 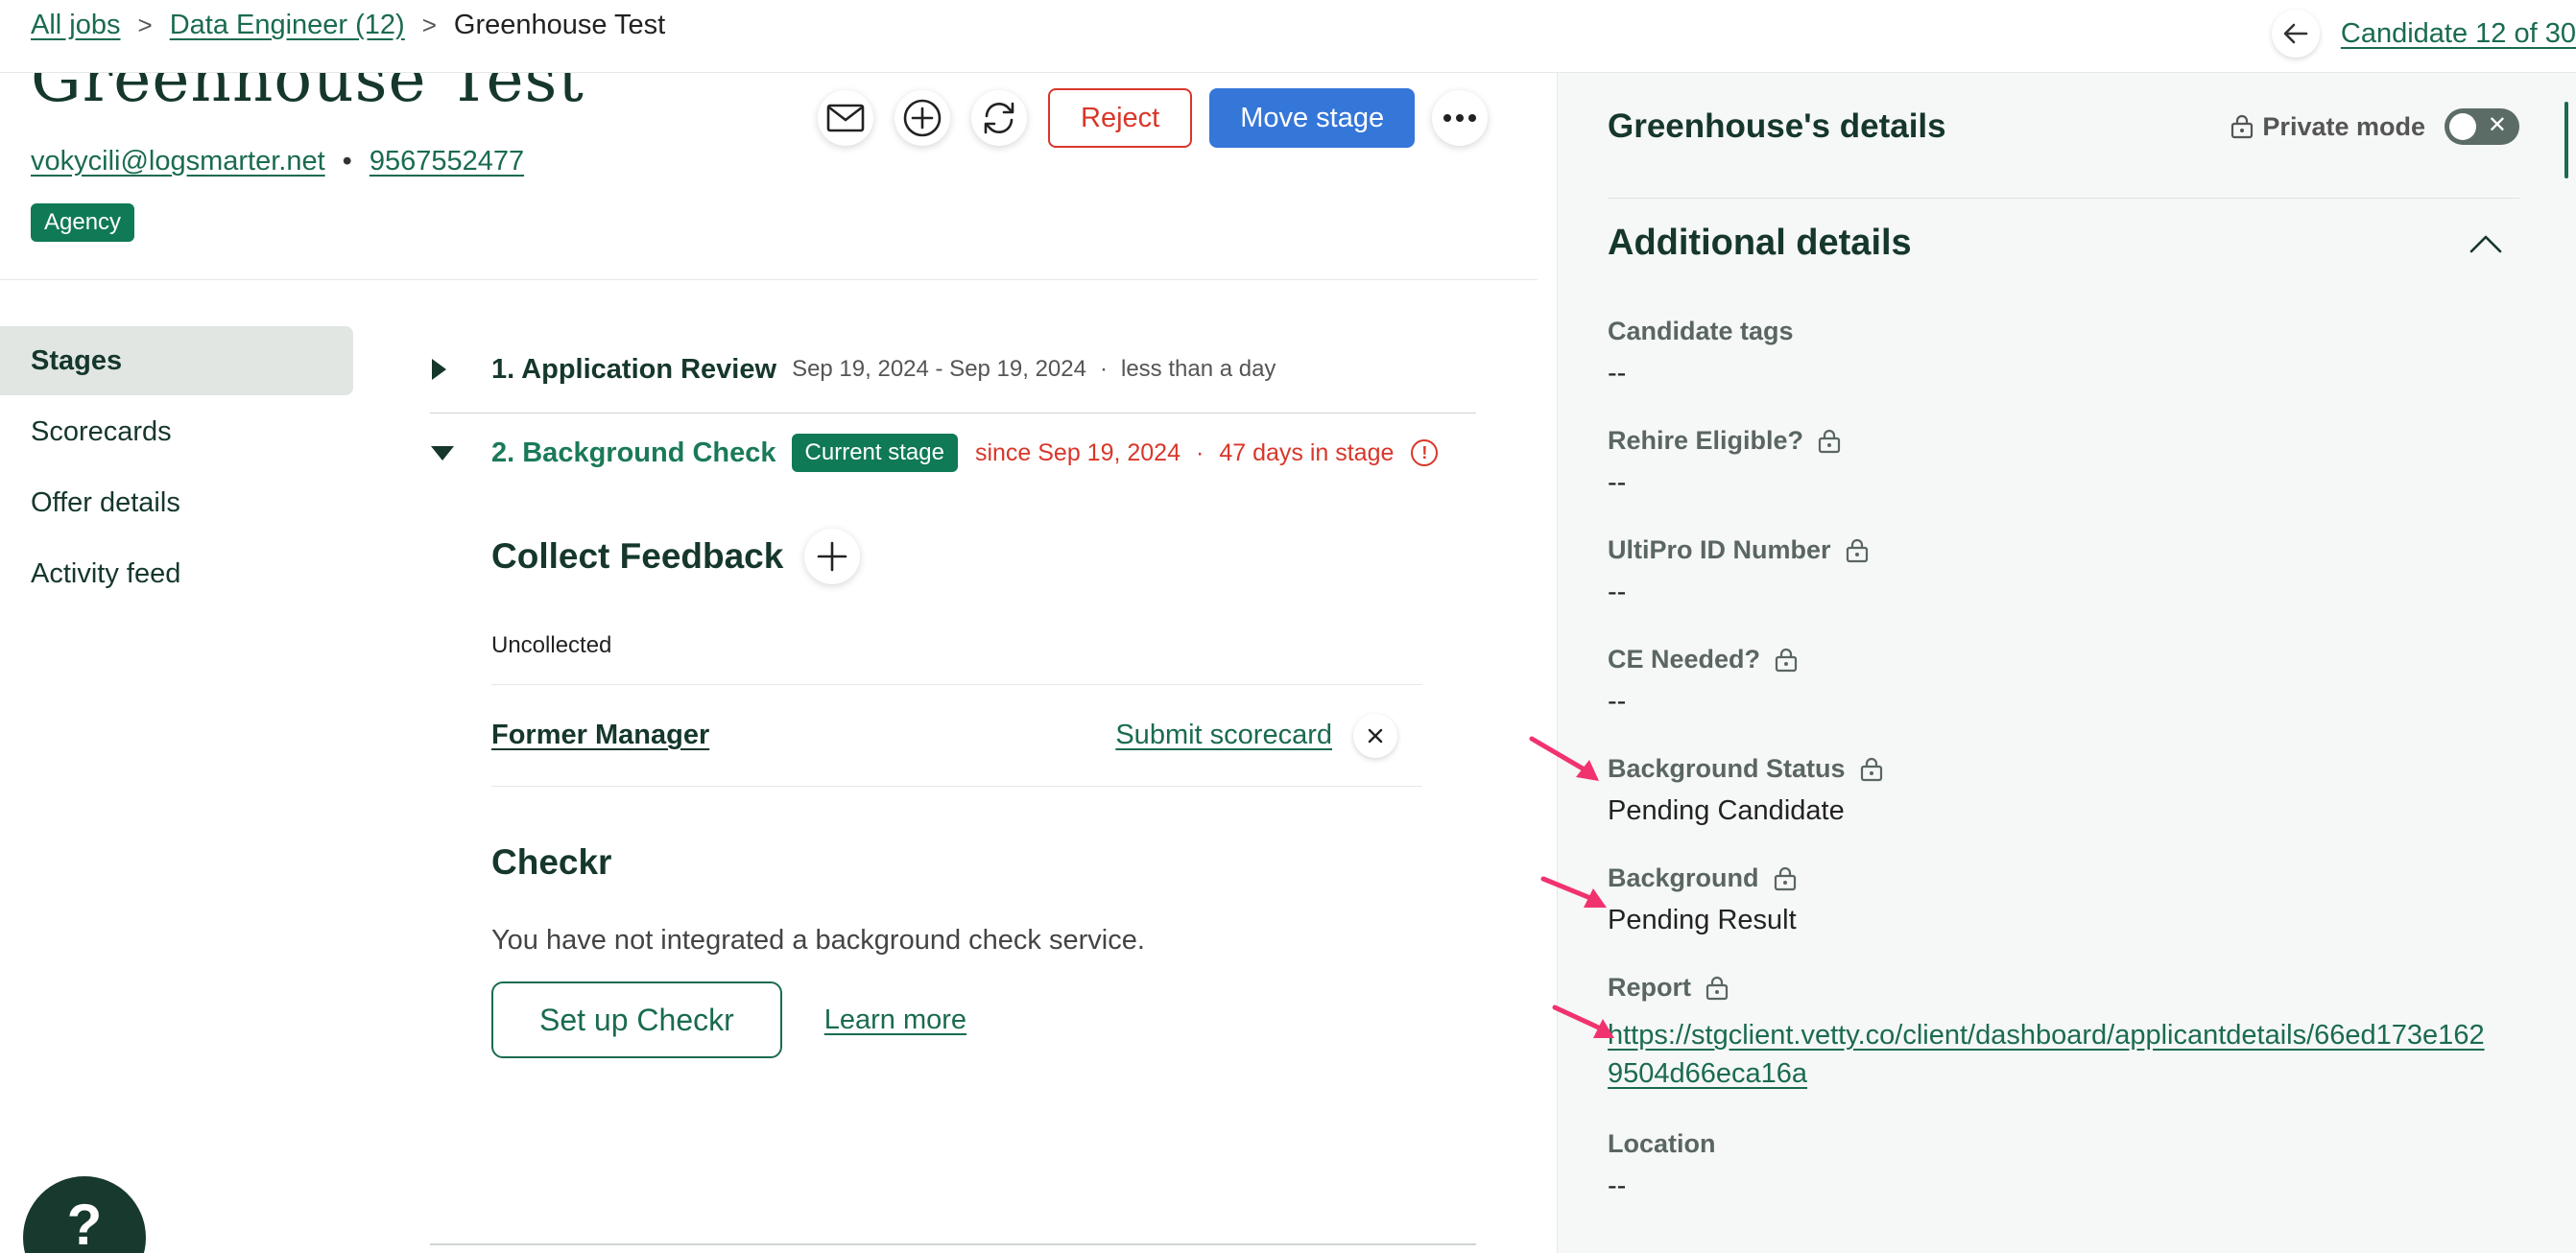 I want to click on field-value: Pending Result, so click(x=1702, y=920).